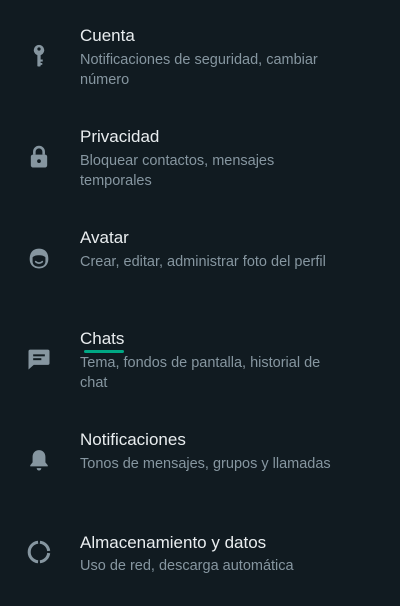  What do you see at coordinates (39, 552) in the screenshot?
I see `storage-circle-icon` at bounding box center [39, 552].